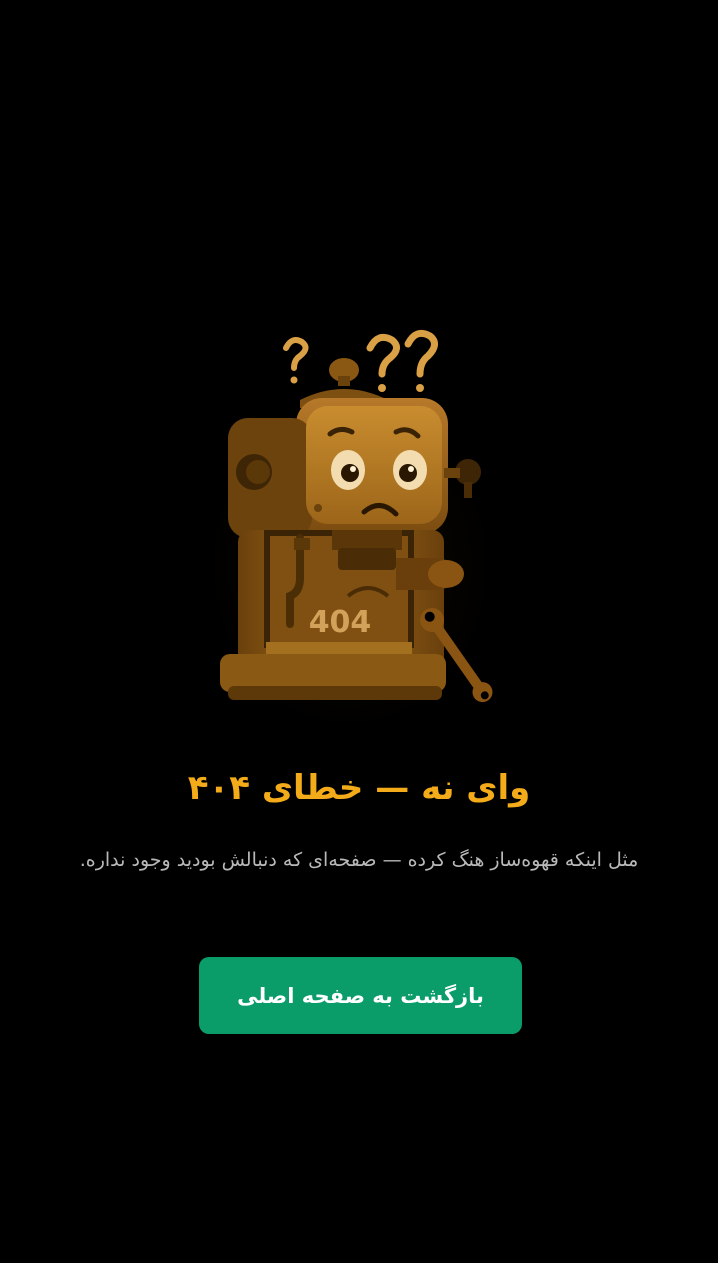  What do you see at coordinates (359, 788) in the screenshot?
I see `error-title: وای نه — خطای ۴۰۴` at bounding box center [359, 788].